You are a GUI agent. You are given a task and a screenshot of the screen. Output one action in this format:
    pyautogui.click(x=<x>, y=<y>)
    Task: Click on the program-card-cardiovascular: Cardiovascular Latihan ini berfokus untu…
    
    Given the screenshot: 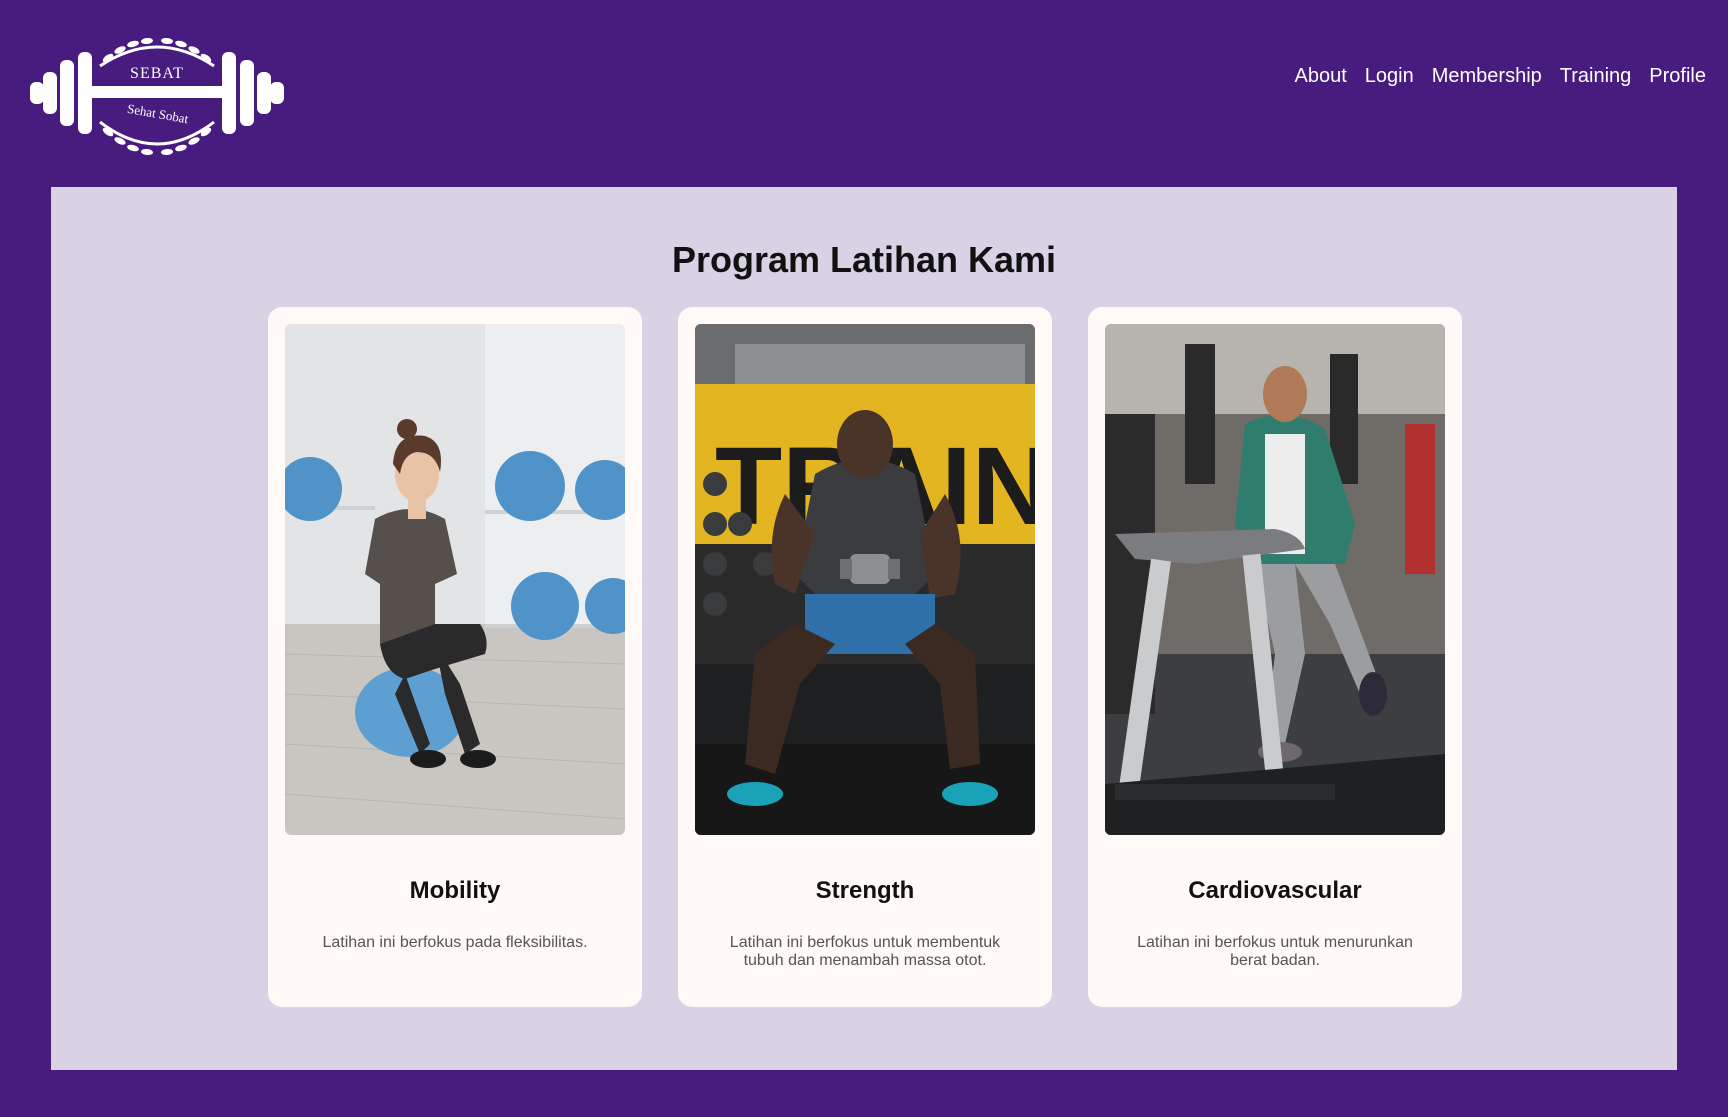 What is the action you would take?
    pyautogui.click(x=1275, y=657)
    